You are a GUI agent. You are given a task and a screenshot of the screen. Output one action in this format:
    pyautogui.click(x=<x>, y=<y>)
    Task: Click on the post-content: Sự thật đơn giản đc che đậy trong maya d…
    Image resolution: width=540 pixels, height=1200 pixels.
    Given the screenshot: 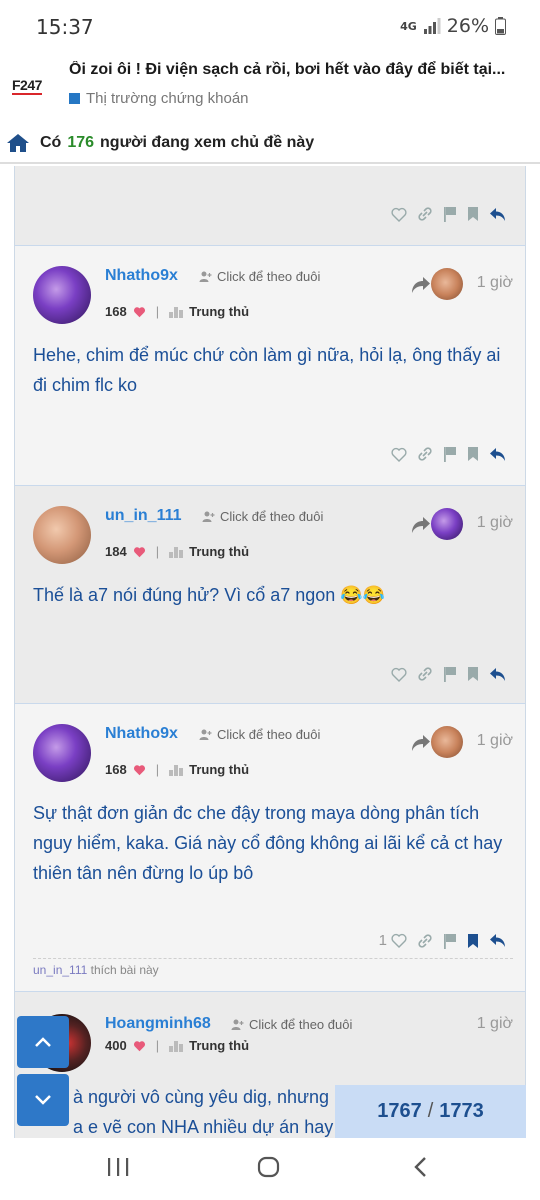 What is the action you would take?
    pyautogui.click(x=268, y=843)
    